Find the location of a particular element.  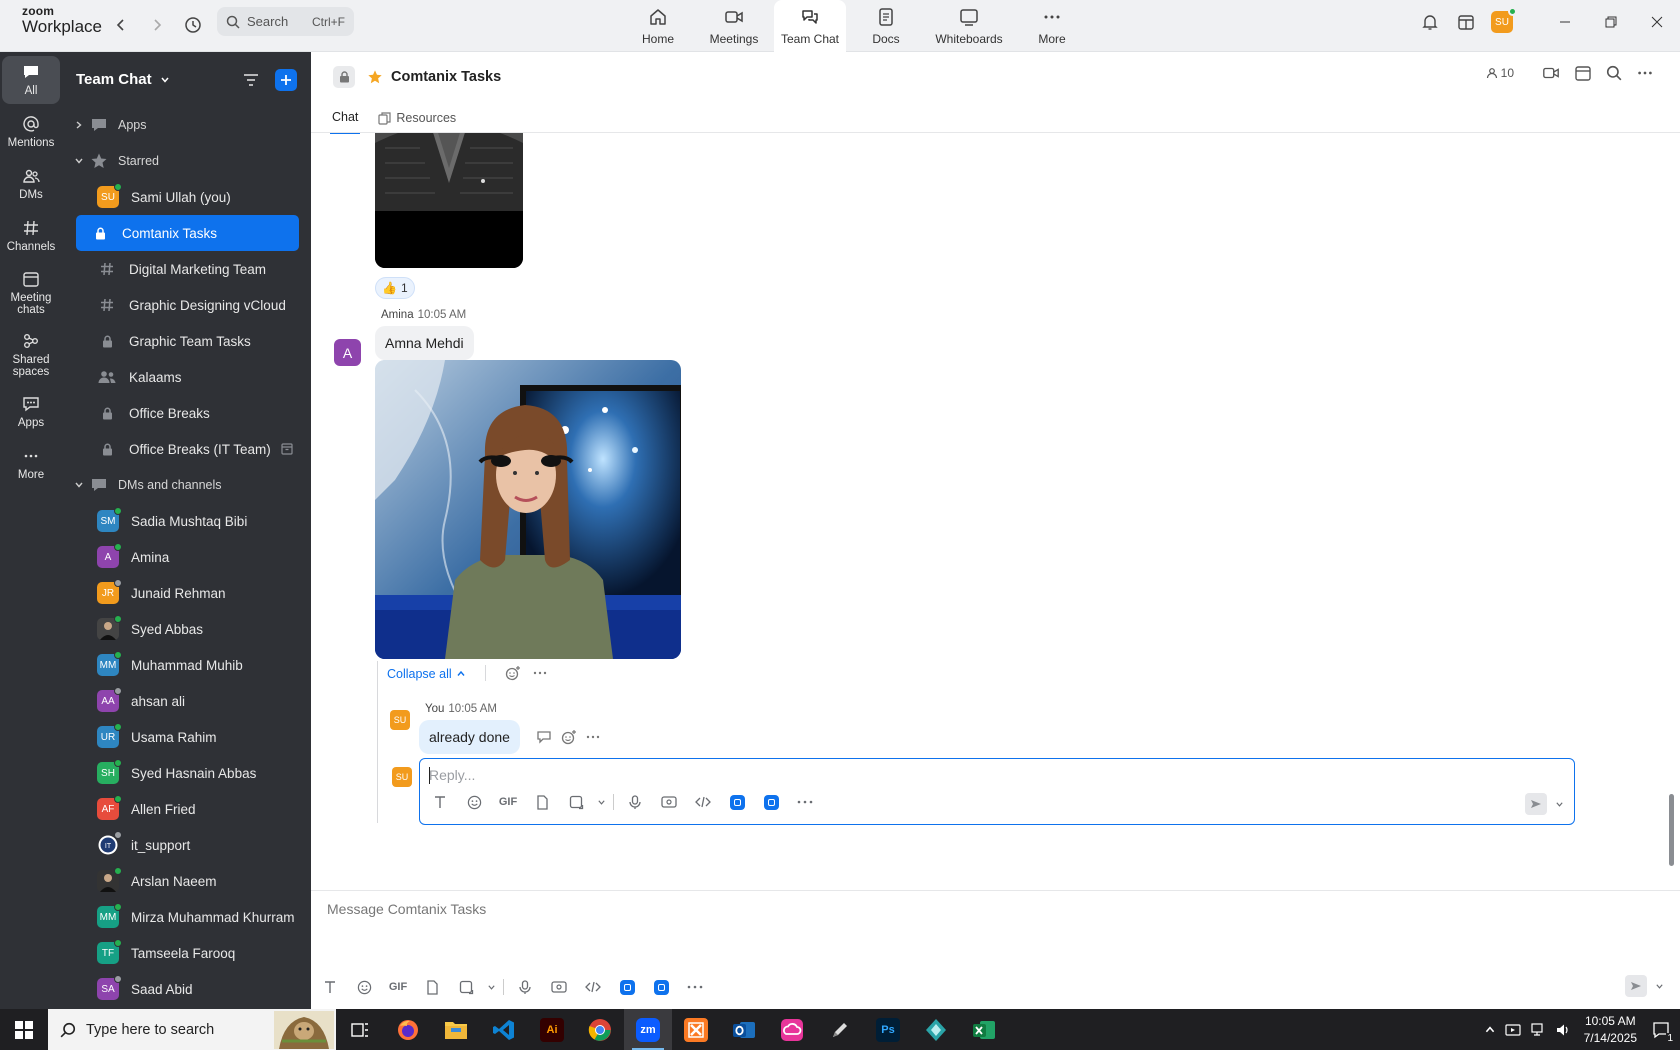

sidebar-dm-item: UR Usama Rahim is located at coordinates (187, 737).